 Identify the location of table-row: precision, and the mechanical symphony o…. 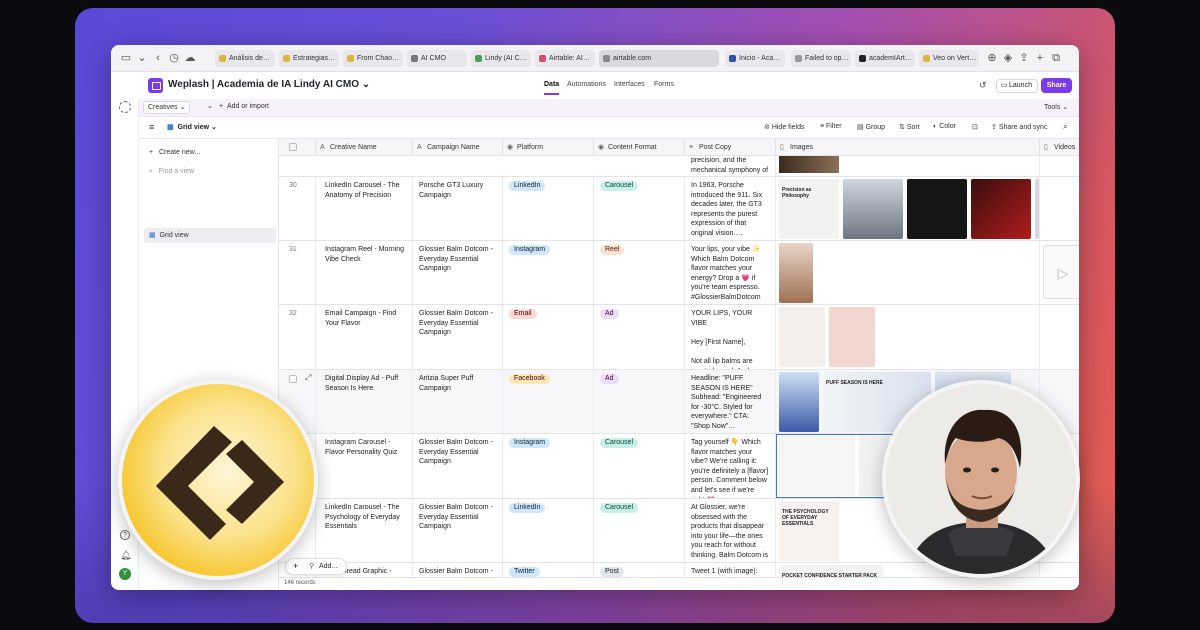
(679, 166).